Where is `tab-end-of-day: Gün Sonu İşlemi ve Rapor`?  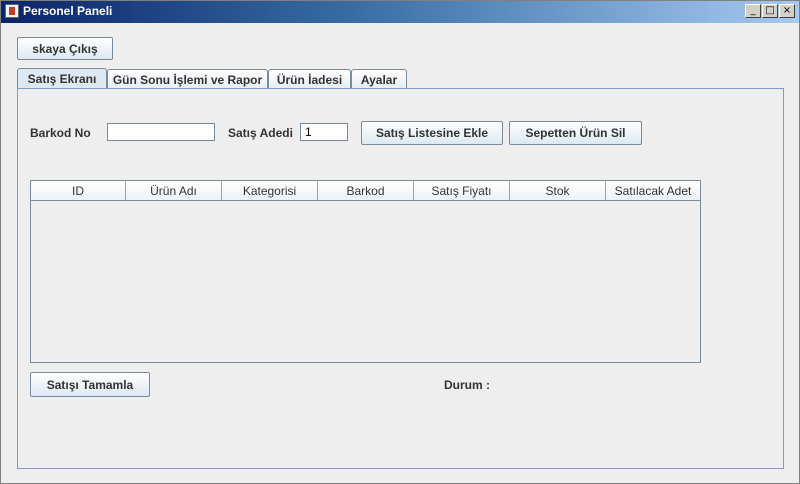
tab-end-of-day: Gün Sonu İşlemi ve Rapor is located at coordinates (187, 79).